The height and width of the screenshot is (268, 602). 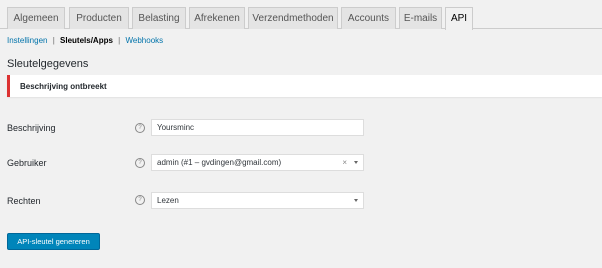 I want to click on description-label: Beschrijving, so click(x=31, y=128).